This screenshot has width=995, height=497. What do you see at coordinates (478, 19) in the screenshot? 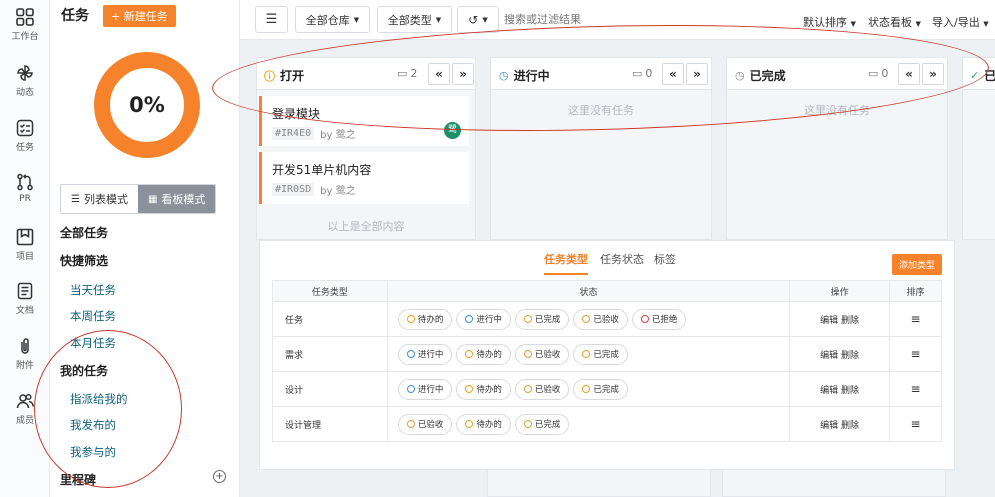
I see `history-filter-button: ↺ ▼` at bounding box center [478, 19].